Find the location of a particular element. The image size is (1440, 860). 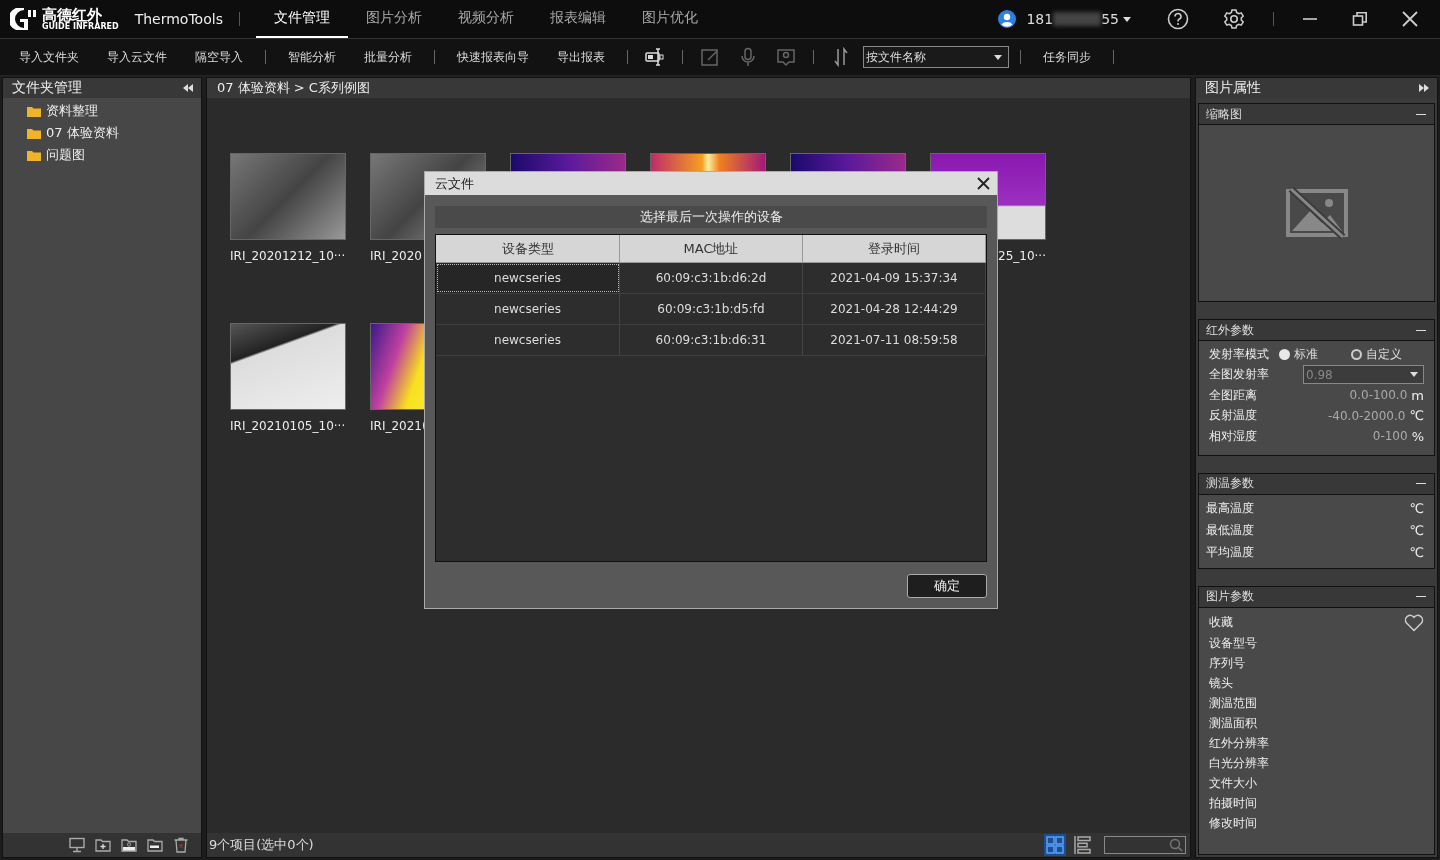

file-name: IRI_2020 is located at coordinates (396, 256).